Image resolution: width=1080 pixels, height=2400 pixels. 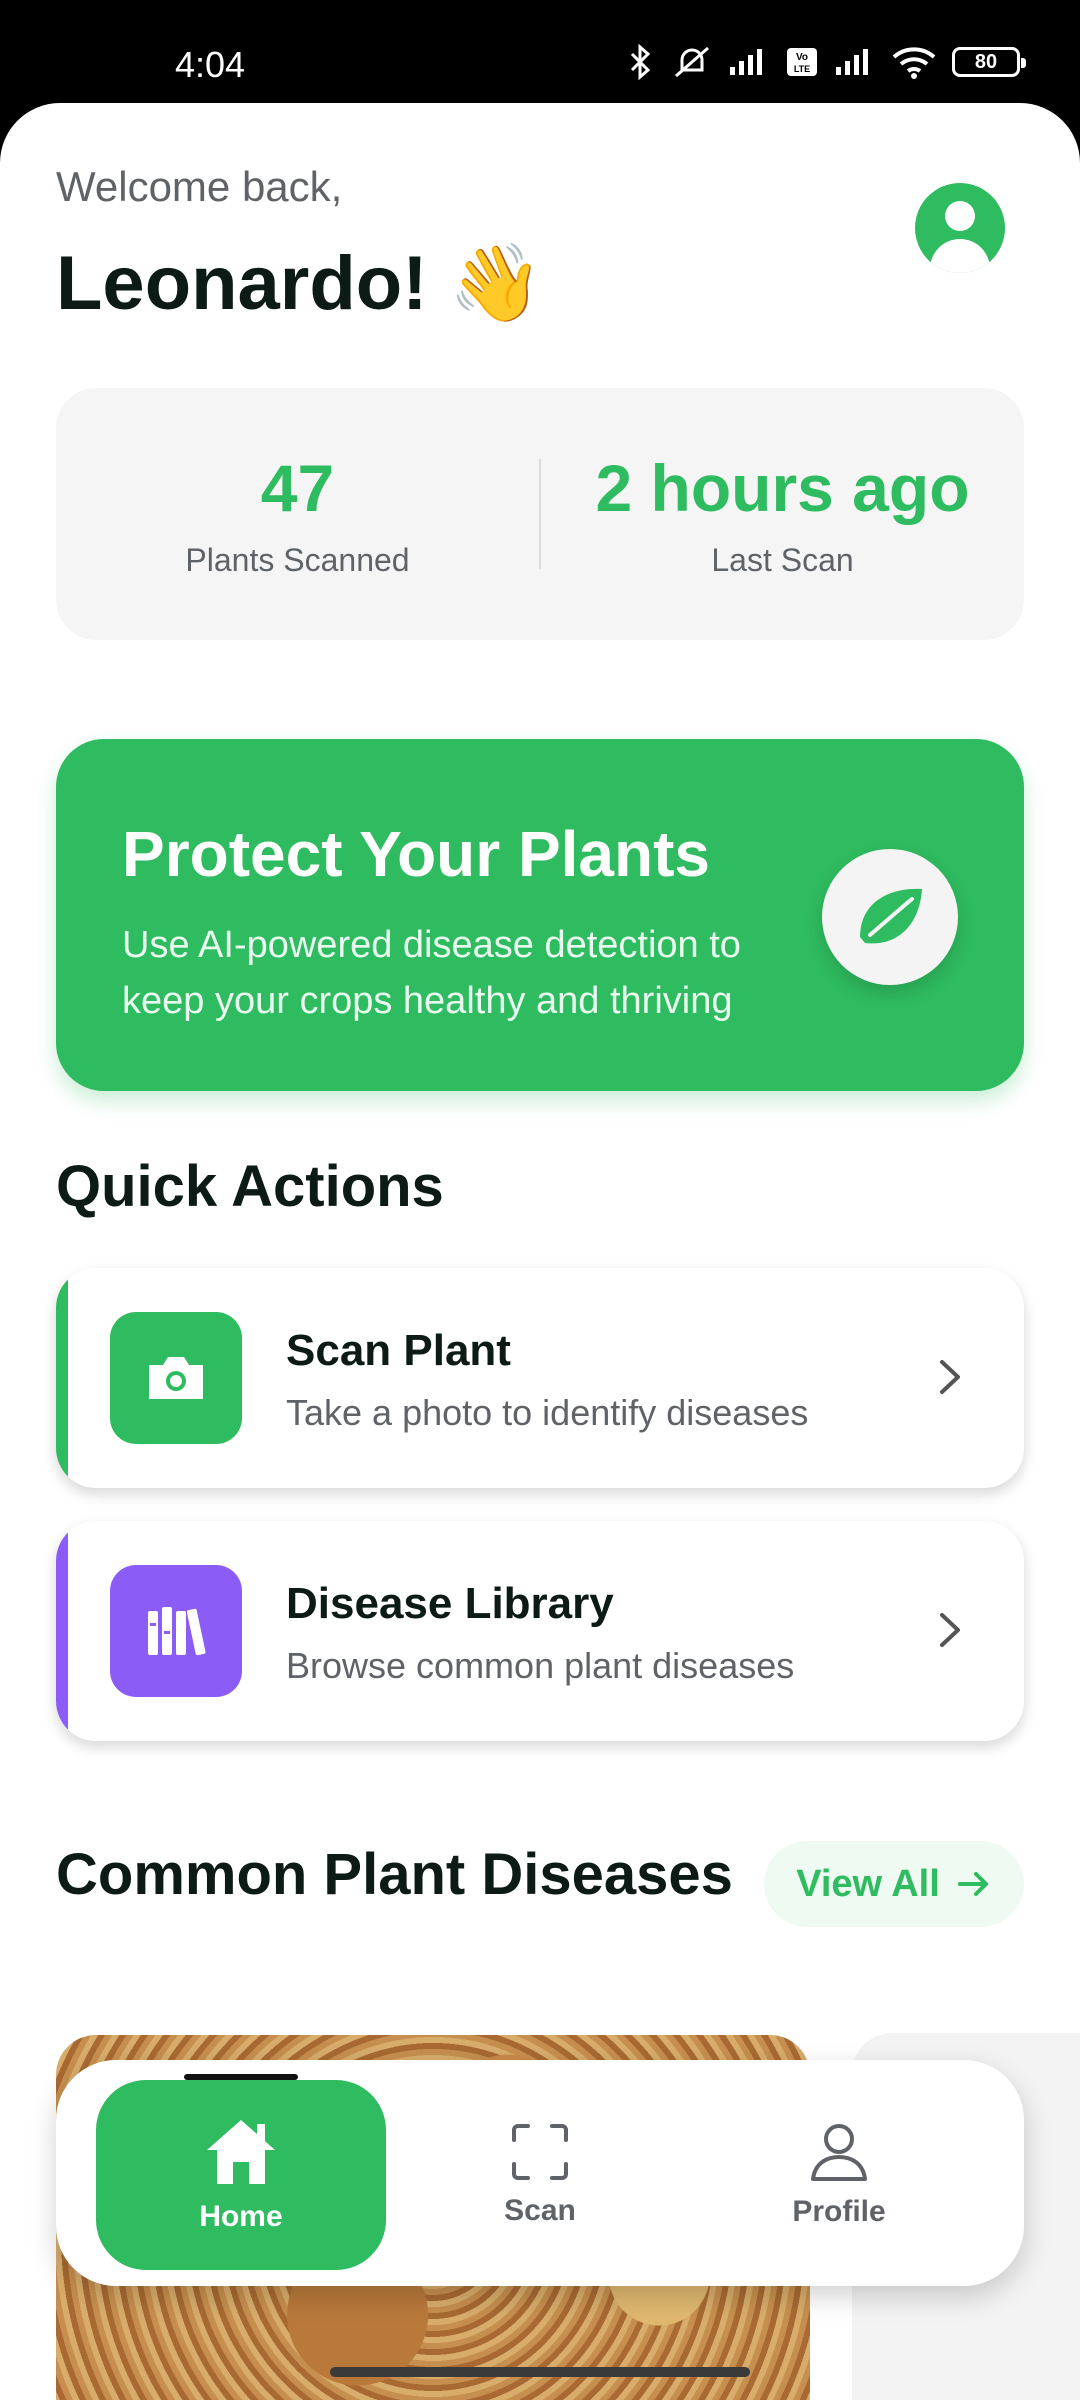 I want to click on home-icon, so click(x=241, y=2152).